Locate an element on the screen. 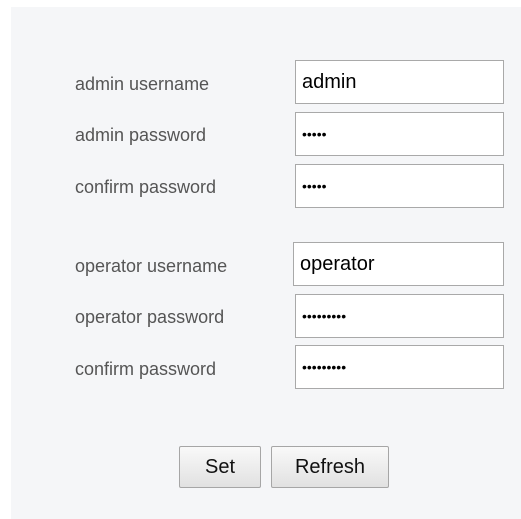  admin-username-label: admin username is located at coordinates (142, 84).